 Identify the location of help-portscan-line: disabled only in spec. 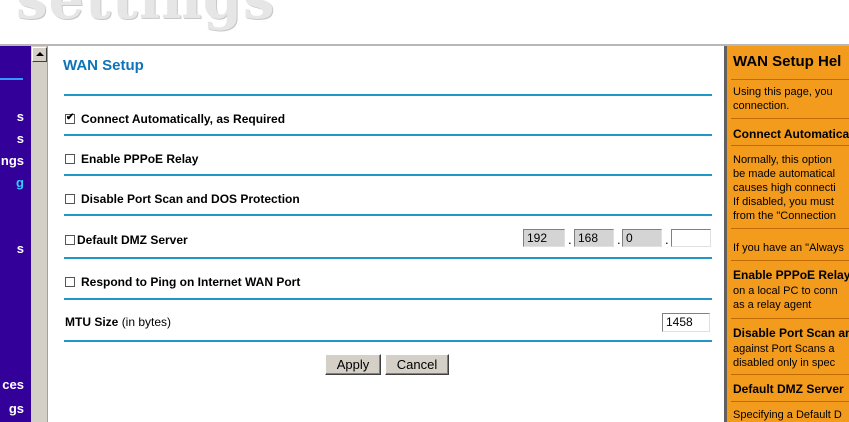
(784, 363).